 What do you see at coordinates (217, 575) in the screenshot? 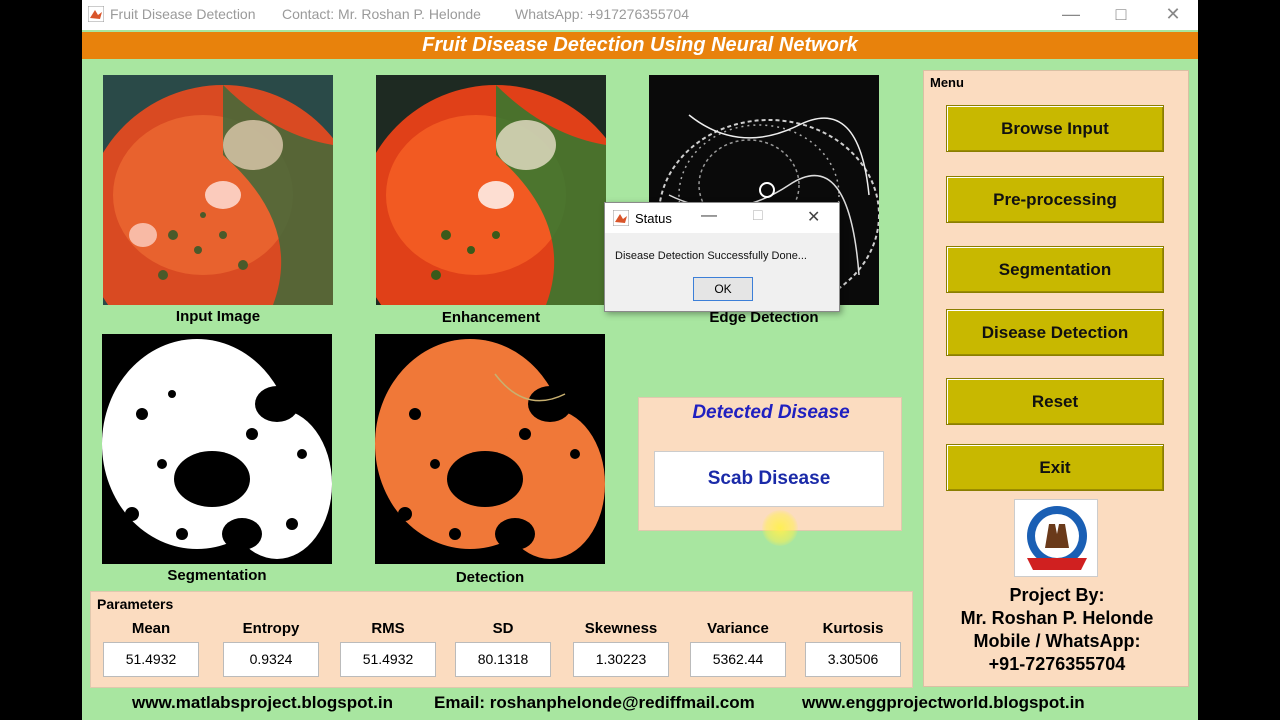
I see `segmentation-caption: Segmentation` at bounding box center [217, 575].